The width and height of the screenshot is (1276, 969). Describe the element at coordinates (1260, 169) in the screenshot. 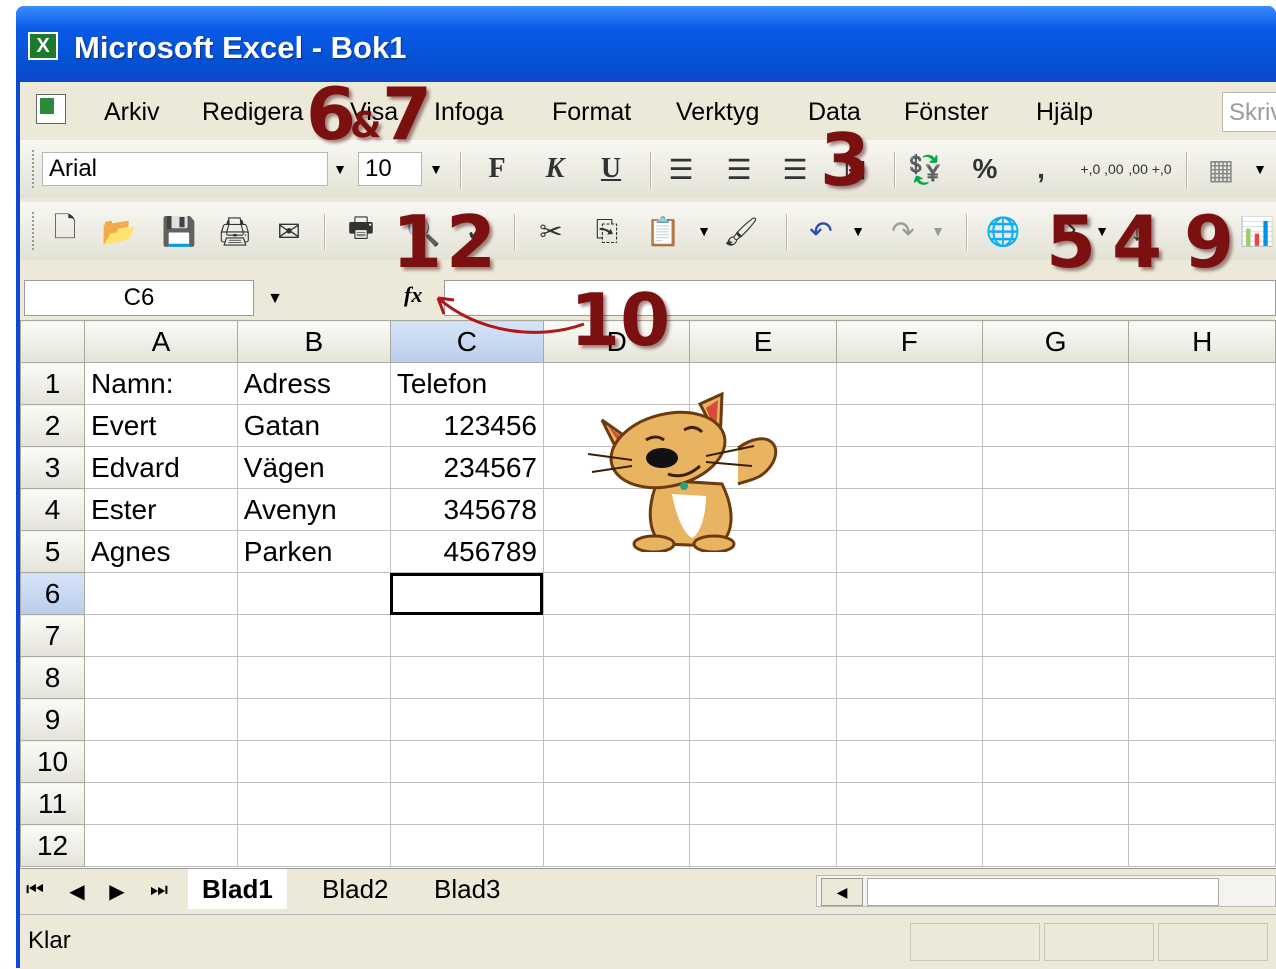

I see `borders-dropdown-icon: ▼` at that location.